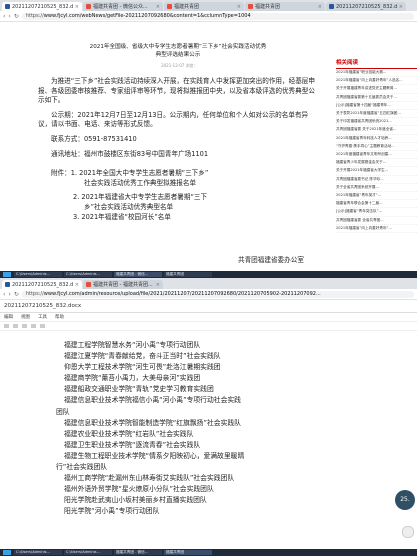 This screenshot has height=556, width=417. What do you see at coordinates (376, 63) in the screenshot?
I see `sidebar-heading: 相关阅读` at bounding box center [376, 63].